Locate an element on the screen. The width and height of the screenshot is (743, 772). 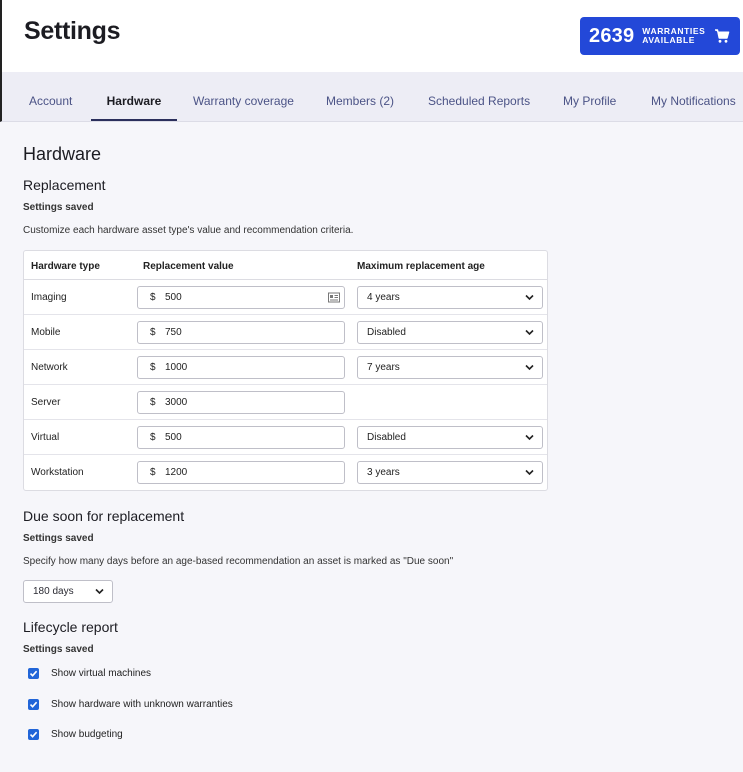
max-age-select: 3 years is located at coordinates (450, 472).